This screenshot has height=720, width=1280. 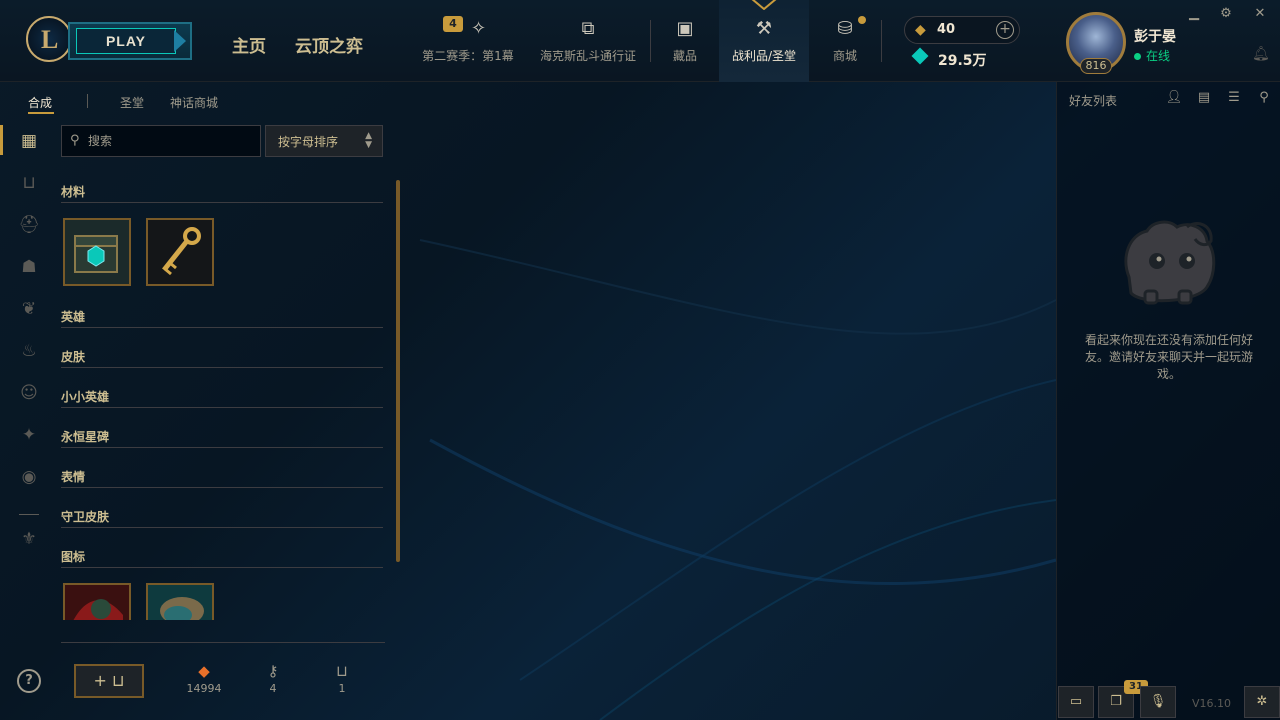 I want to click on rp-value: 40, so click(x=946, y=29).